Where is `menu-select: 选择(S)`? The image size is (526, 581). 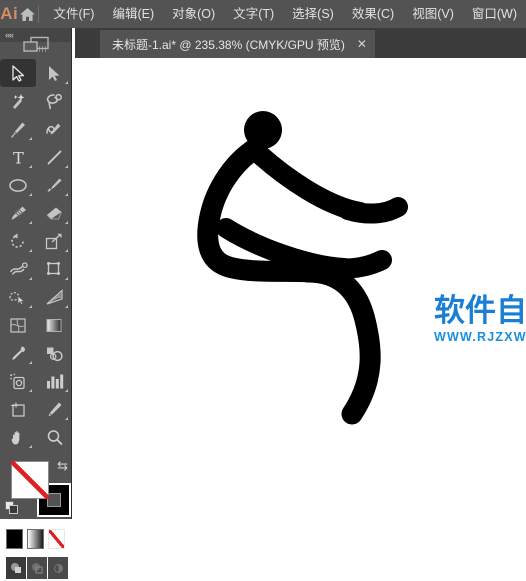
menu-select: 选择(S) is located at coordinates (313, 14).